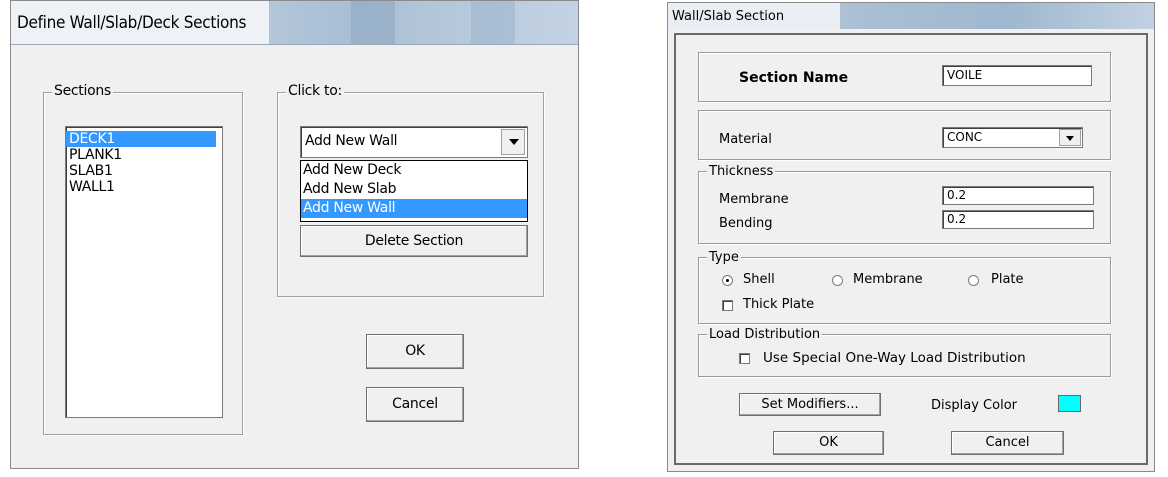  I want to click on combo-value: Add New Wall, so click(351, 141).